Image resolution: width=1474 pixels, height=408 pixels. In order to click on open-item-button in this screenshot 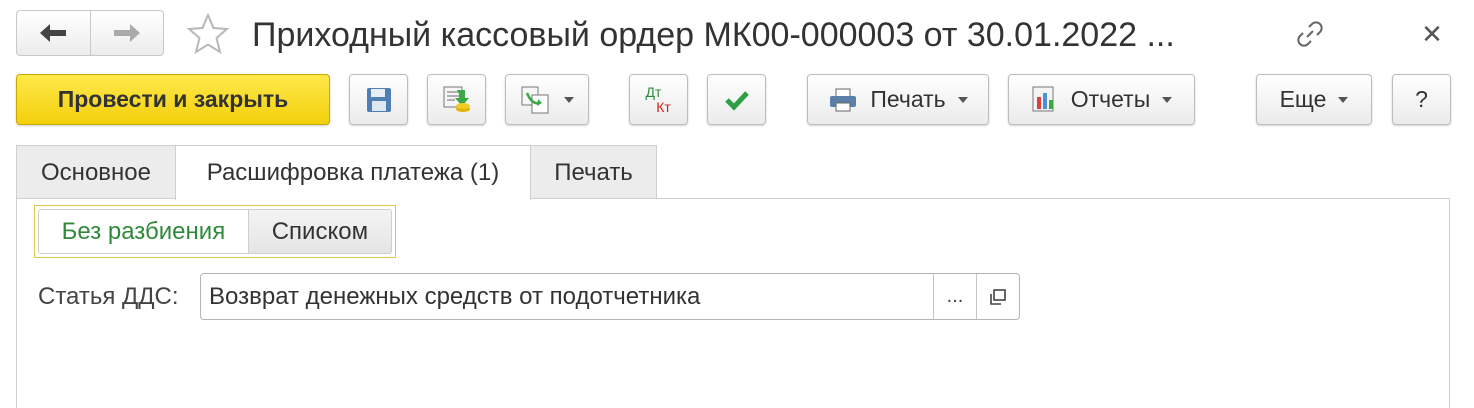, I will do `click(997, 296)`.